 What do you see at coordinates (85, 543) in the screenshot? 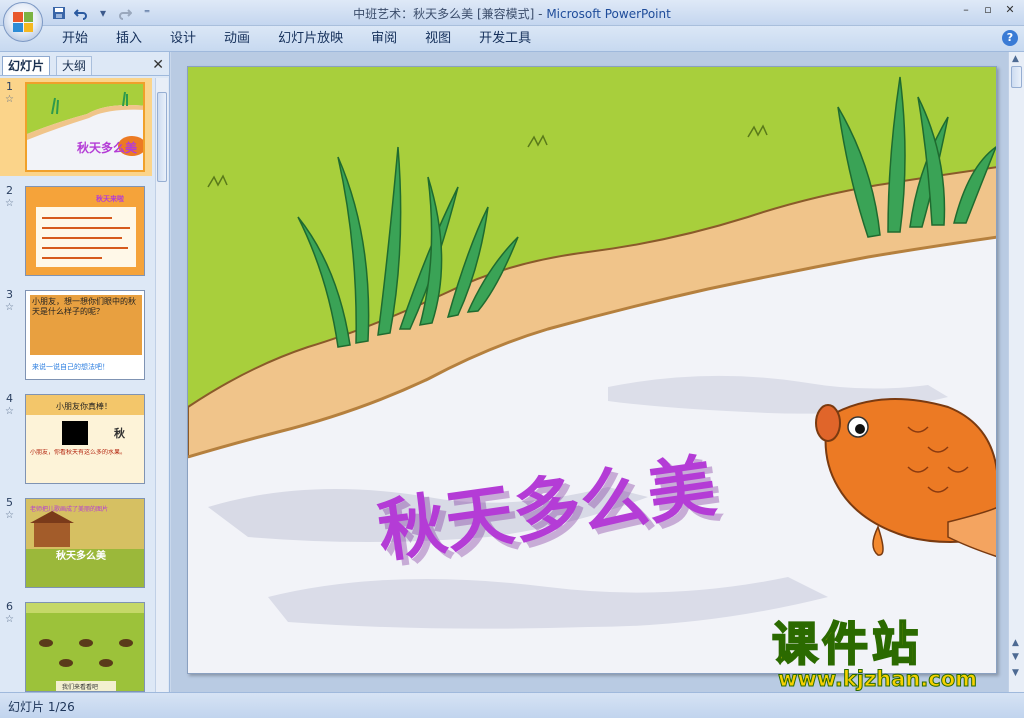
I see `slide-preview: 老师把儿歌画成了美丽的图片 秋天多么美` at bounding box center [85, 543].